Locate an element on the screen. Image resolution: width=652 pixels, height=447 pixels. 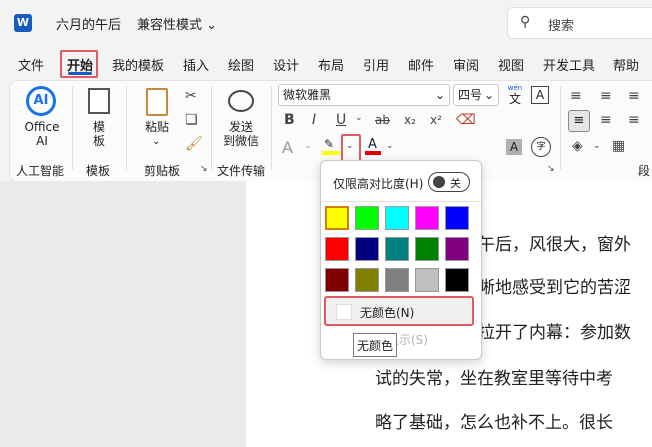
send-to-wechat-button: 发送 到微信 is located at coordinates (241, 118).